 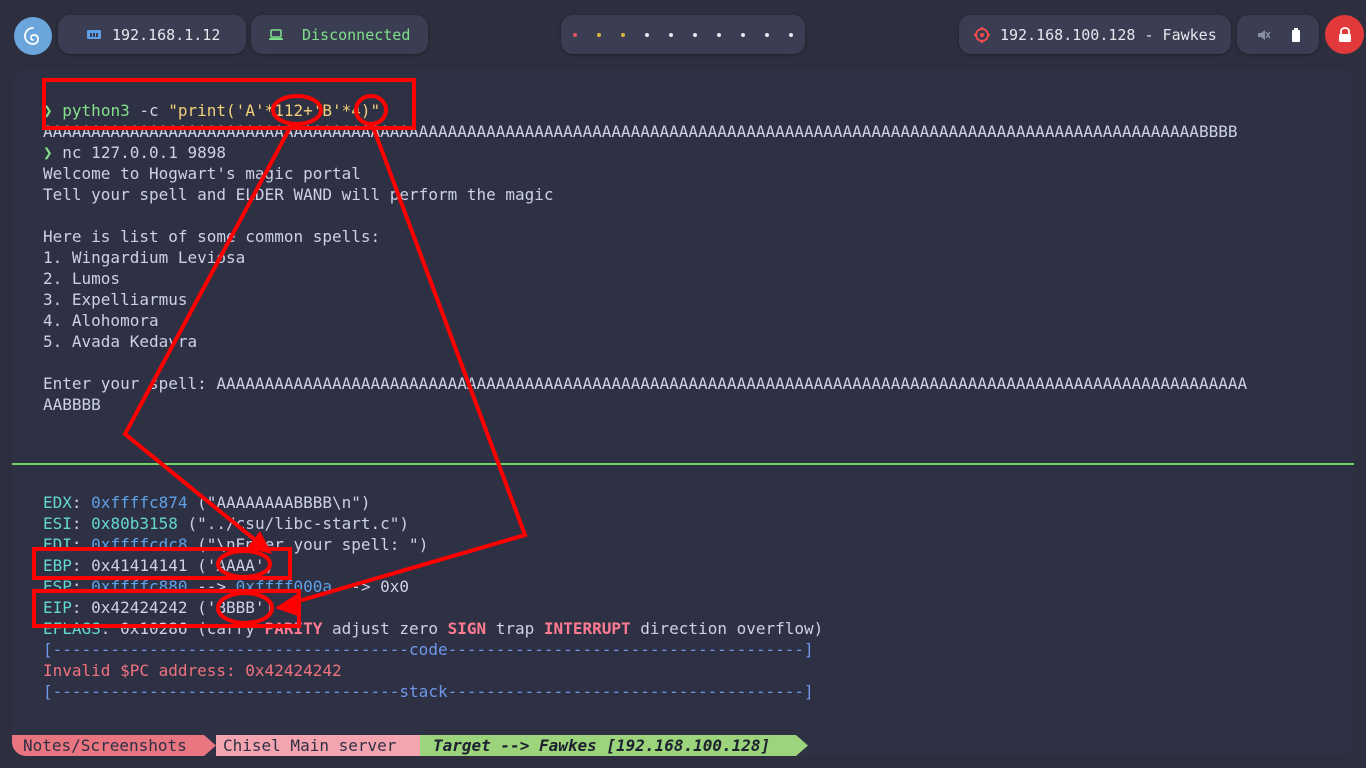 What do you see at coordinates (982, 34) in the screenshot?
I see `target-icon` at bounding box center [982, 34].